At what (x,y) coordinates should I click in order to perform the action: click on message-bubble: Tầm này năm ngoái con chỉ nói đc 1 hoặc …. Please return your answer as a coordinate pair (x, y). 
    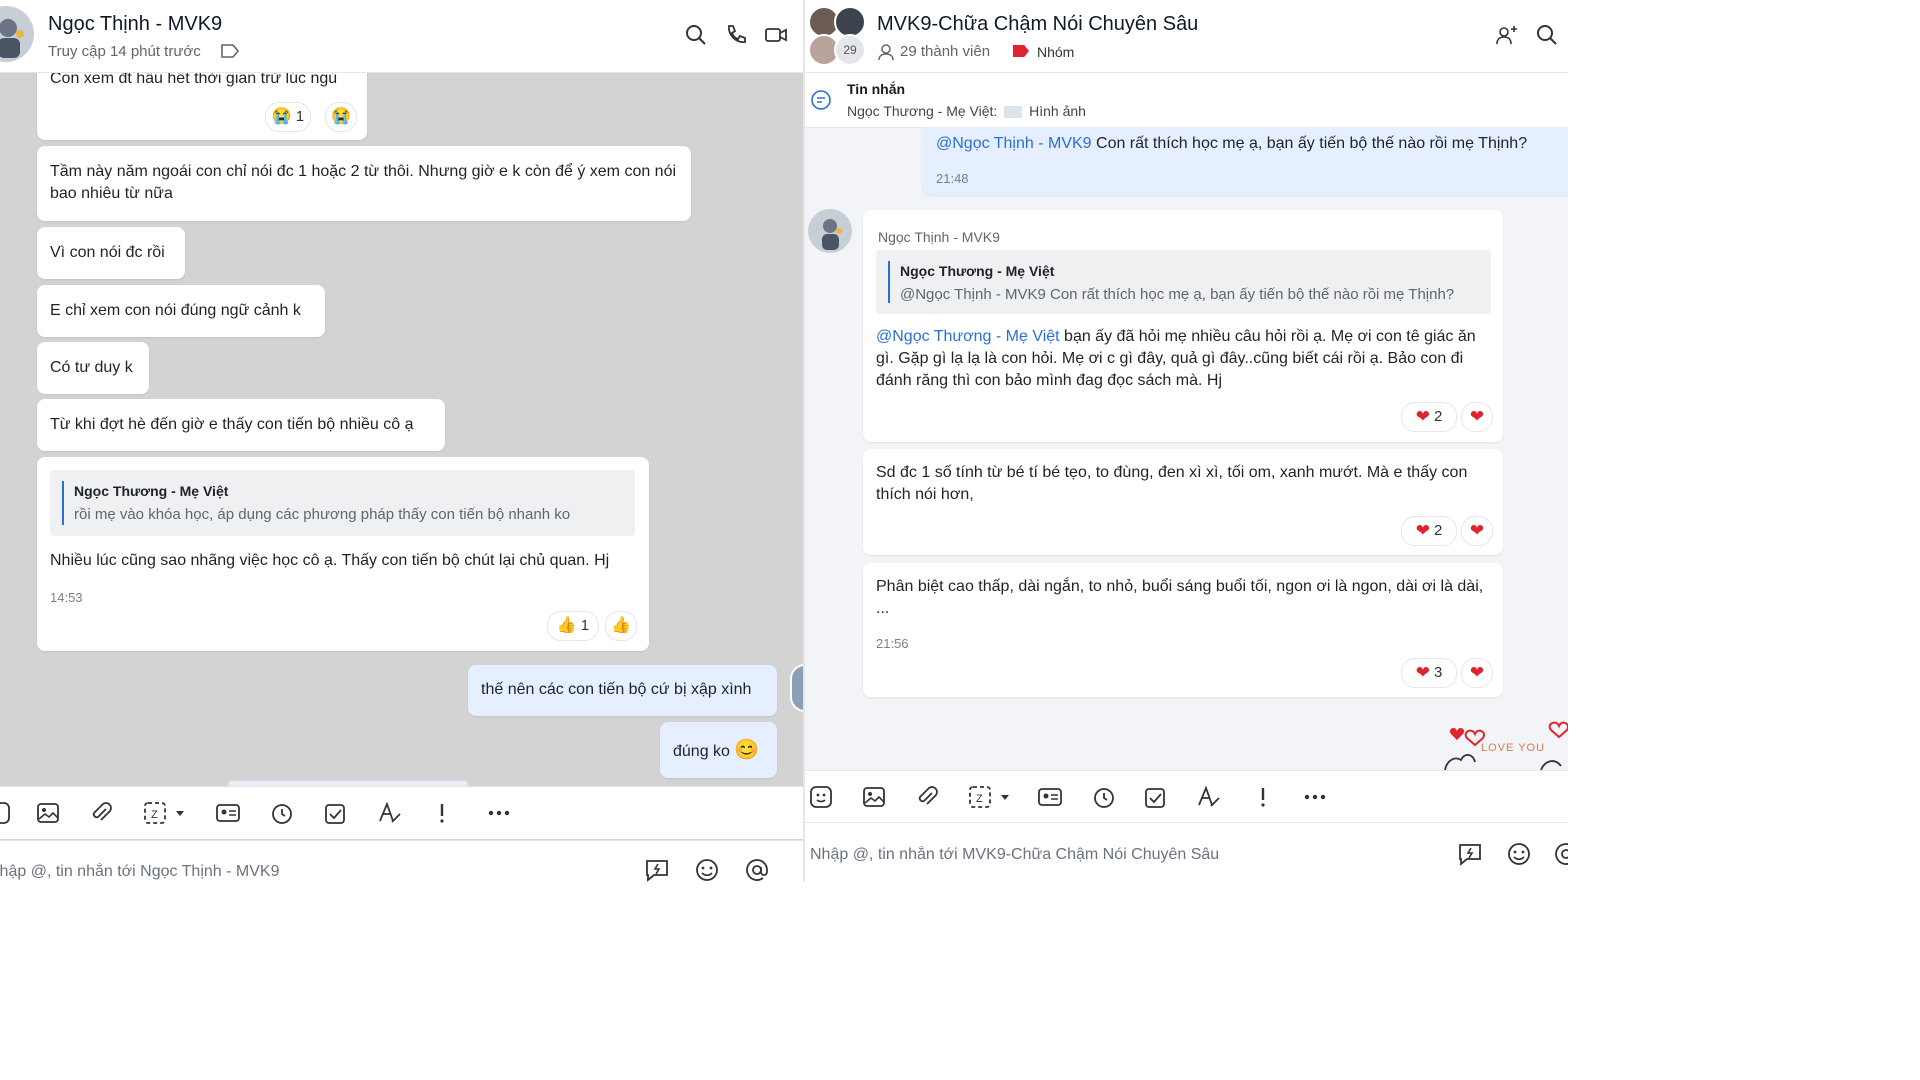
    Looking at the image, I should click on (364, 183).